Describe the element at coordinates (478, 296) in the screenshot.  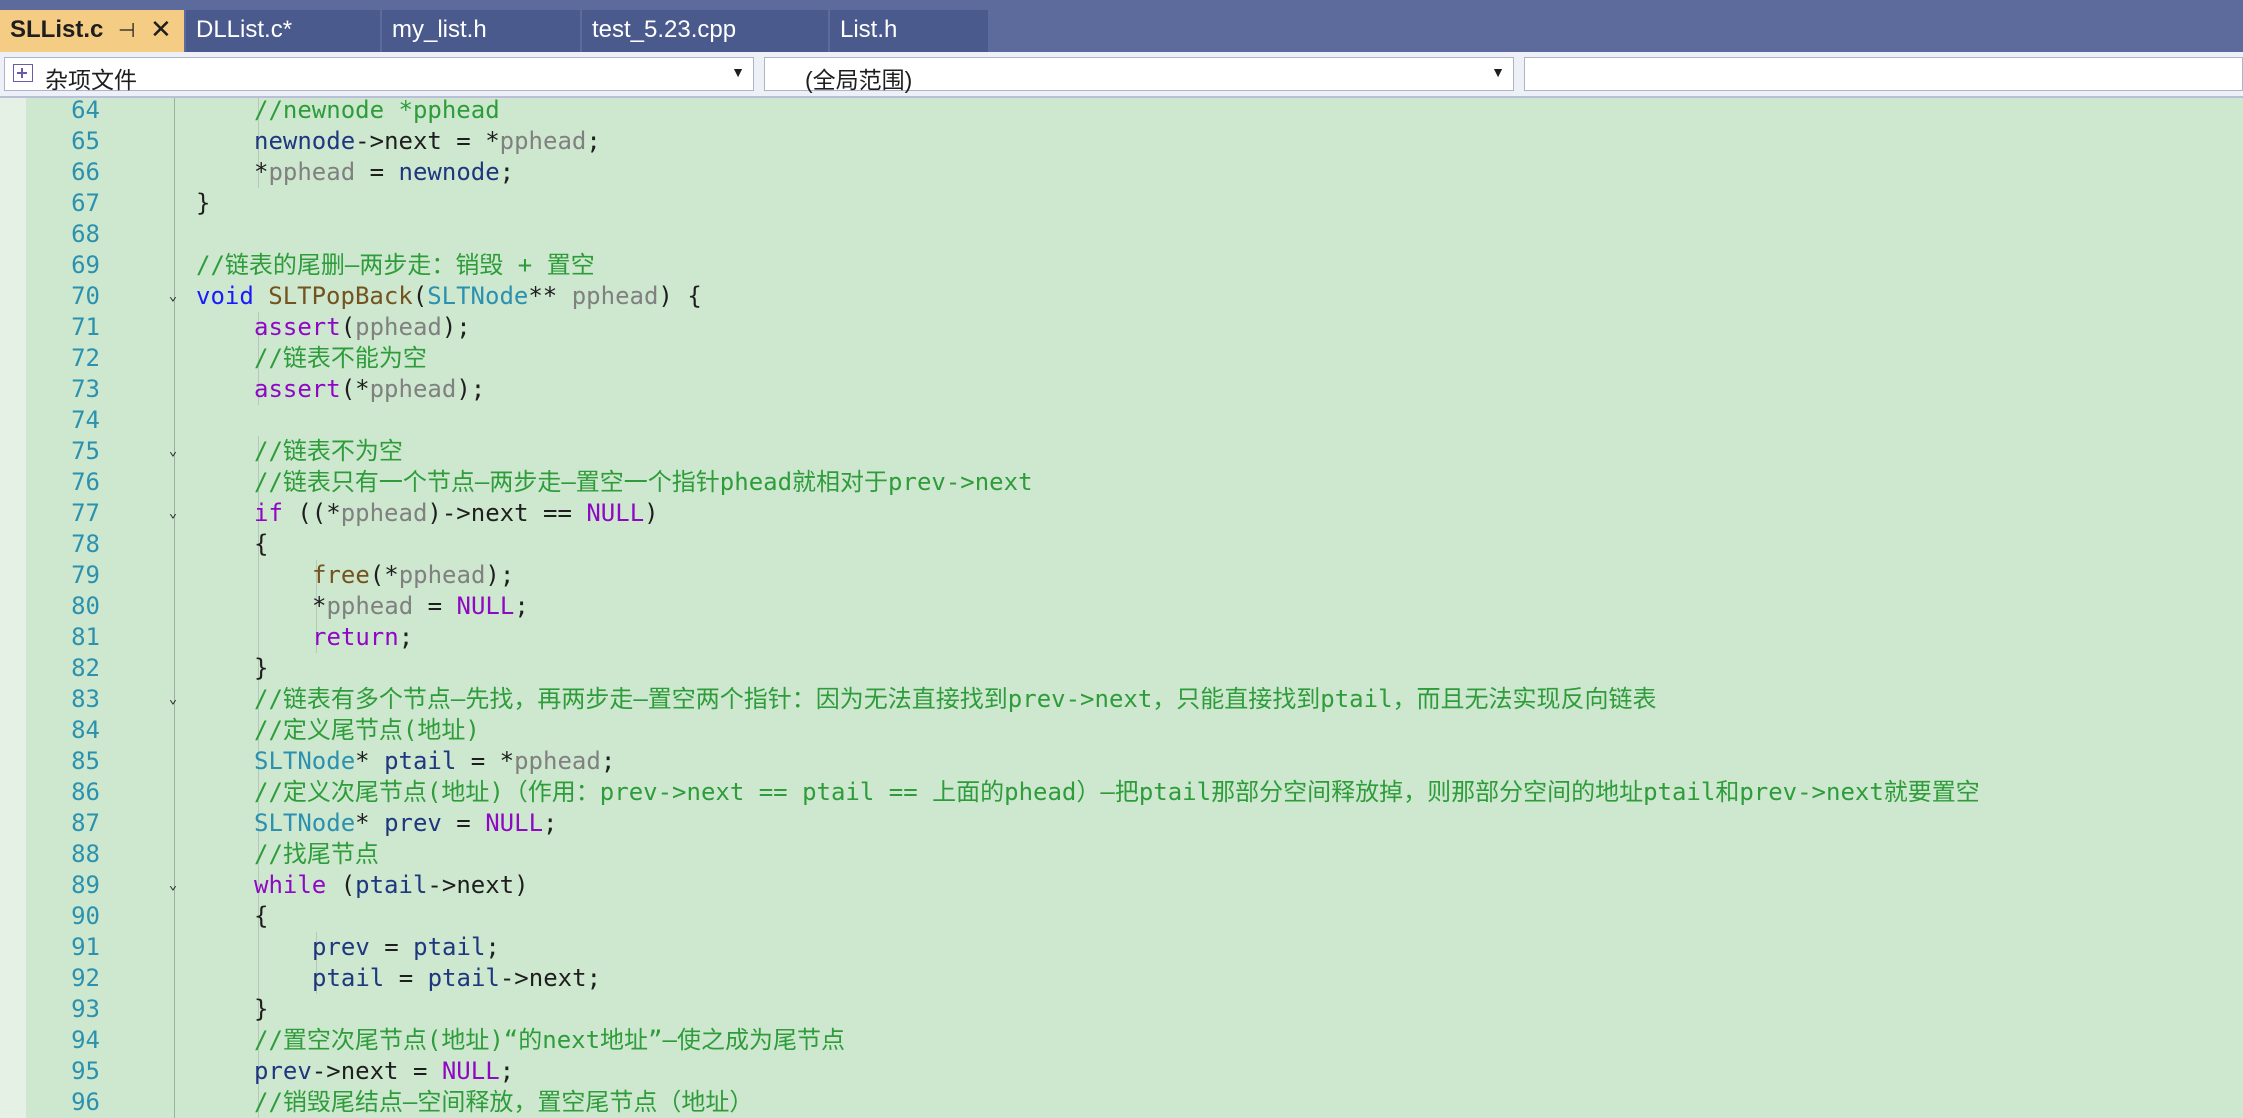
I see `code-token: SLTNode` at that location.